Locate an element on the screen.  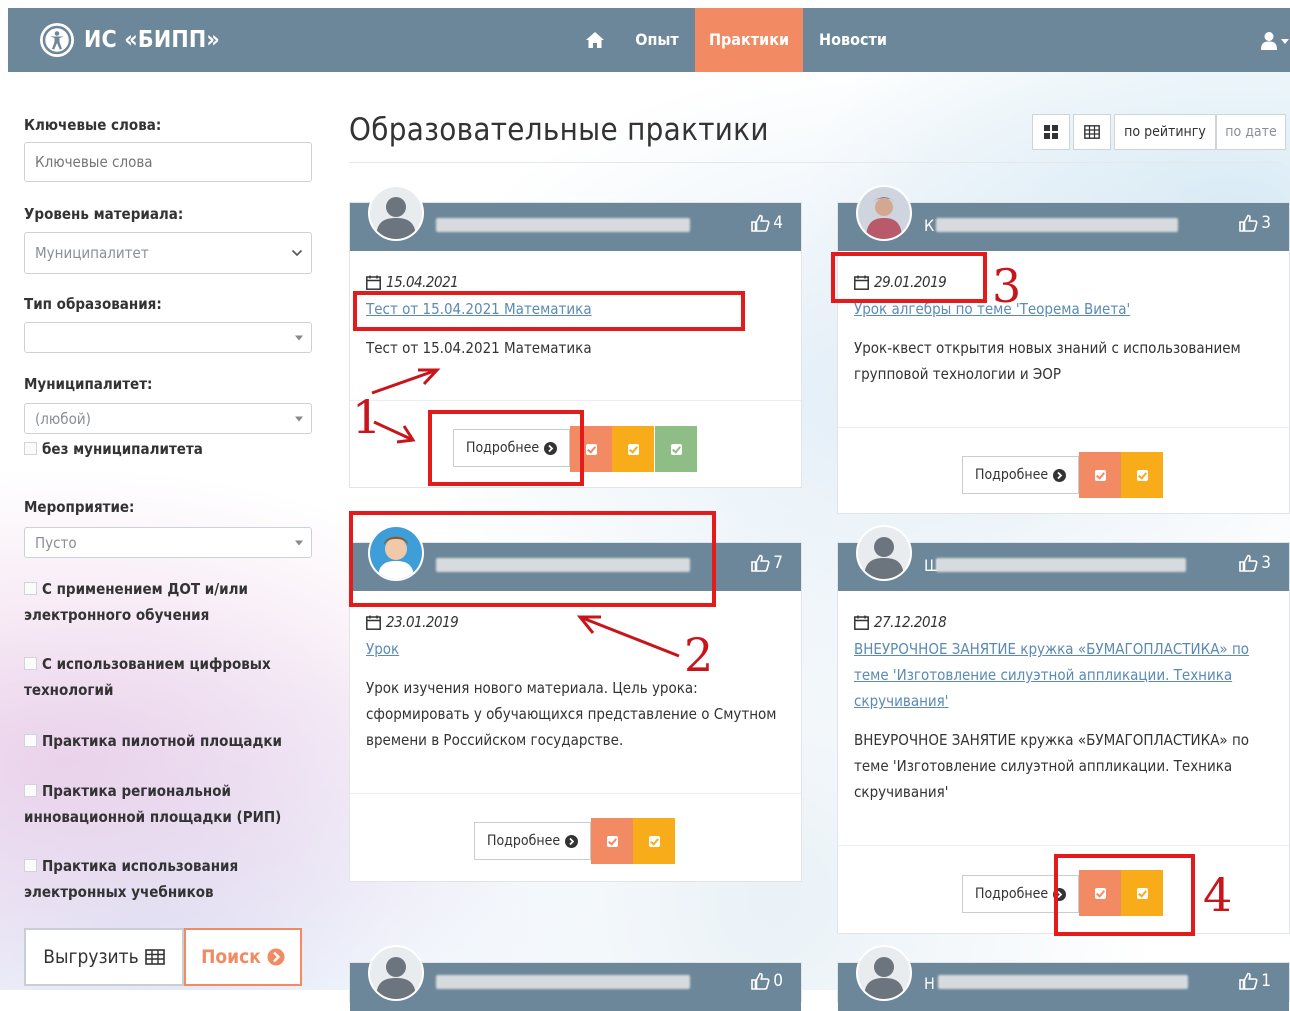
annotation-number-4: 4 is located at coordinates (1218, 895).